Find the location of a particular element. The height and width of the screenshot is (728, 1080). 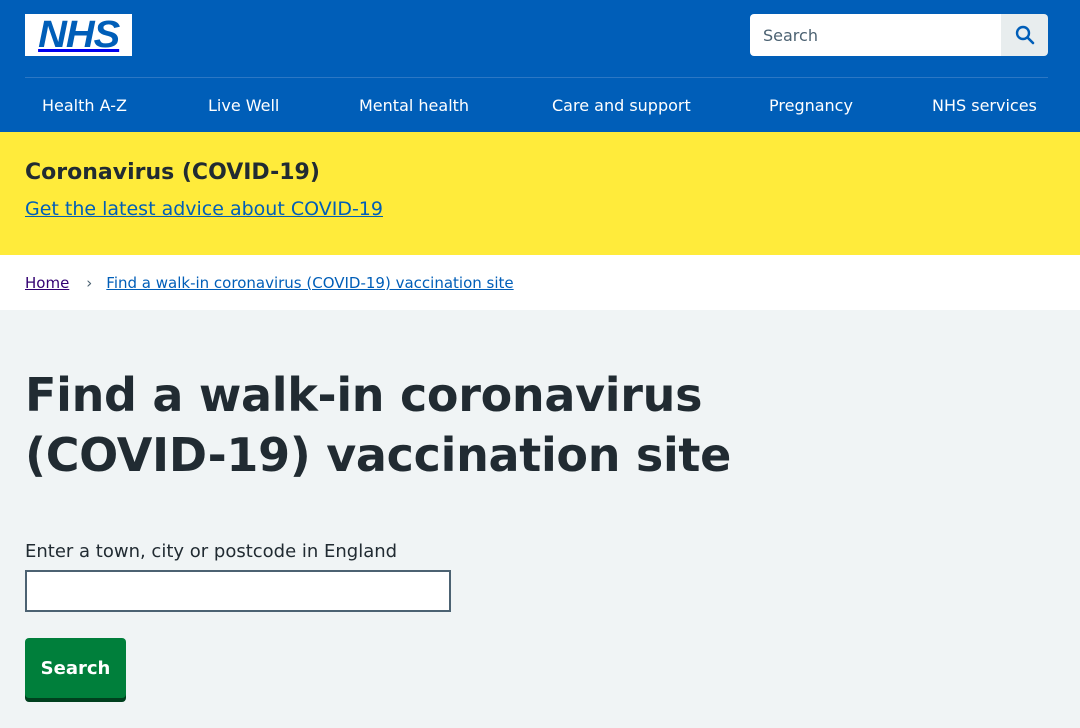

nhs-logo: NHS is located at coordinates (78, 35).